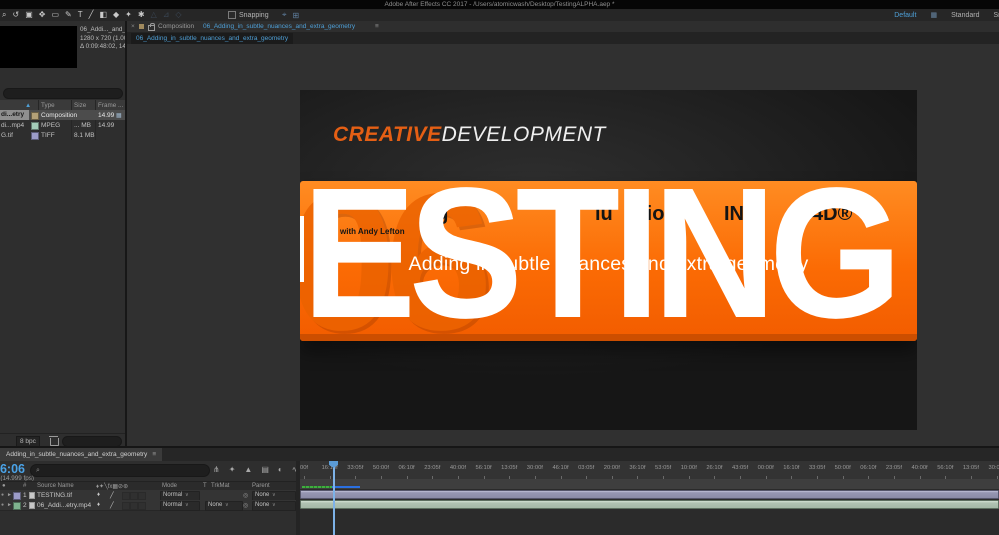 Image resolution: width=999 pixels, height=535 pixels. Describe the element at coordinates (120, 470) in the screenshot. I see `timeline-search-field: ⌕` at that location.